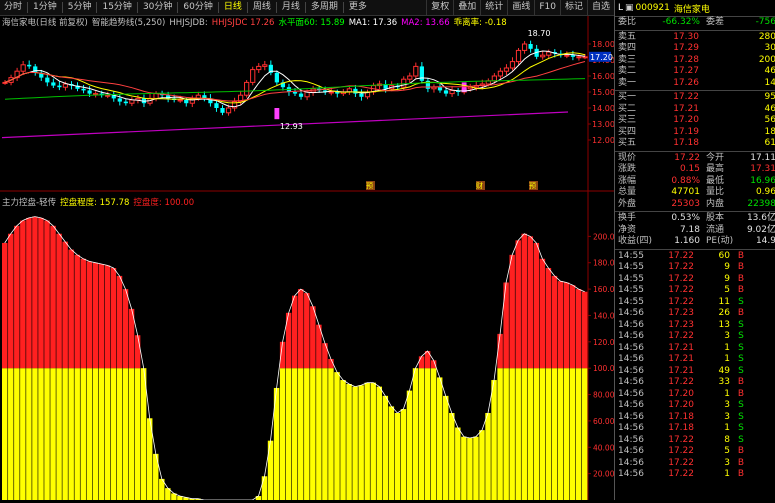  Describe the element at coordinates (627, 157) in the screenshot. I see `stat-label: 现价` at that location.